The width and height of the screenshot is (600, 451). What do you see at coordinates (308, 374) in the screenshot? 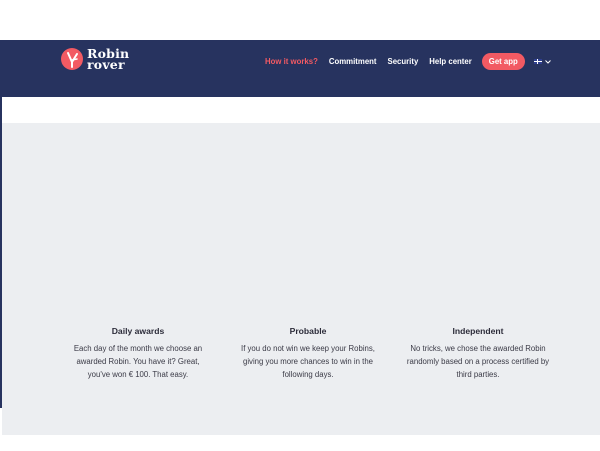
I see `feature-line: following days.` at bounding box center [308, 374].